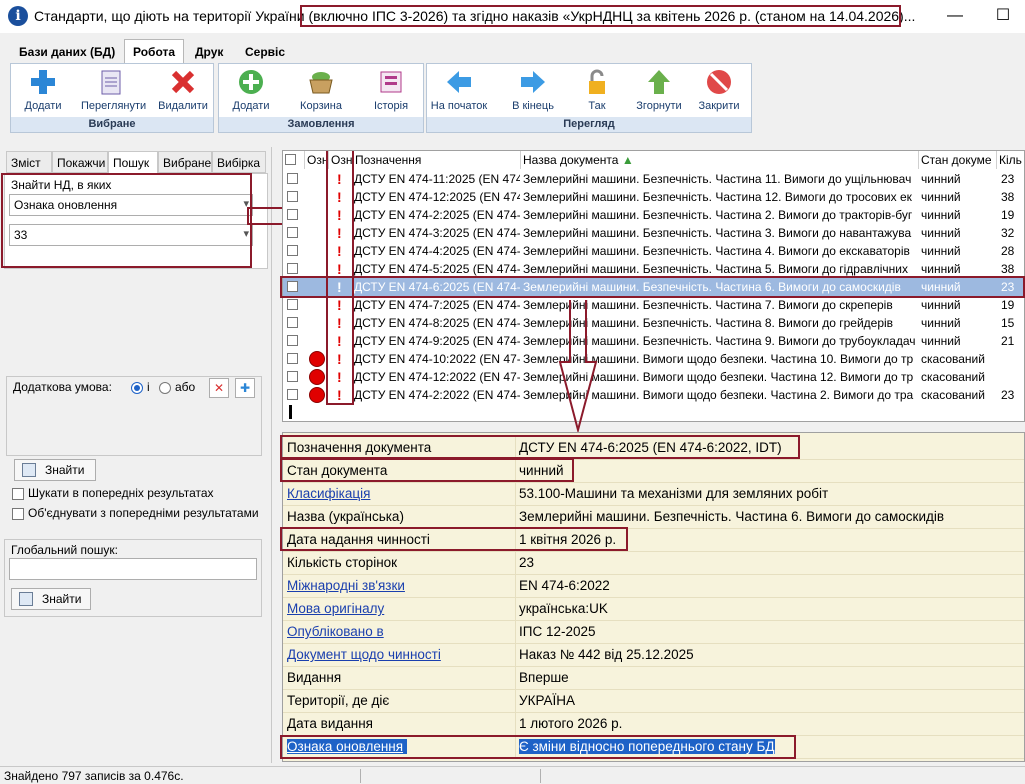  I want to click on detail-key: Опубліковано в, so click(400, 631).